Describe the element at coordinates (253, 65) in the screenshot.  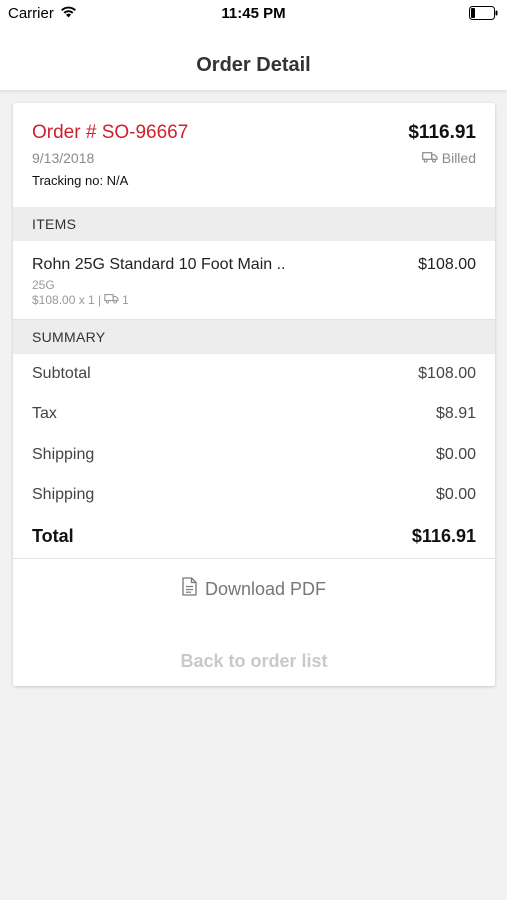
I see `page-title: Order Detail` at that location.